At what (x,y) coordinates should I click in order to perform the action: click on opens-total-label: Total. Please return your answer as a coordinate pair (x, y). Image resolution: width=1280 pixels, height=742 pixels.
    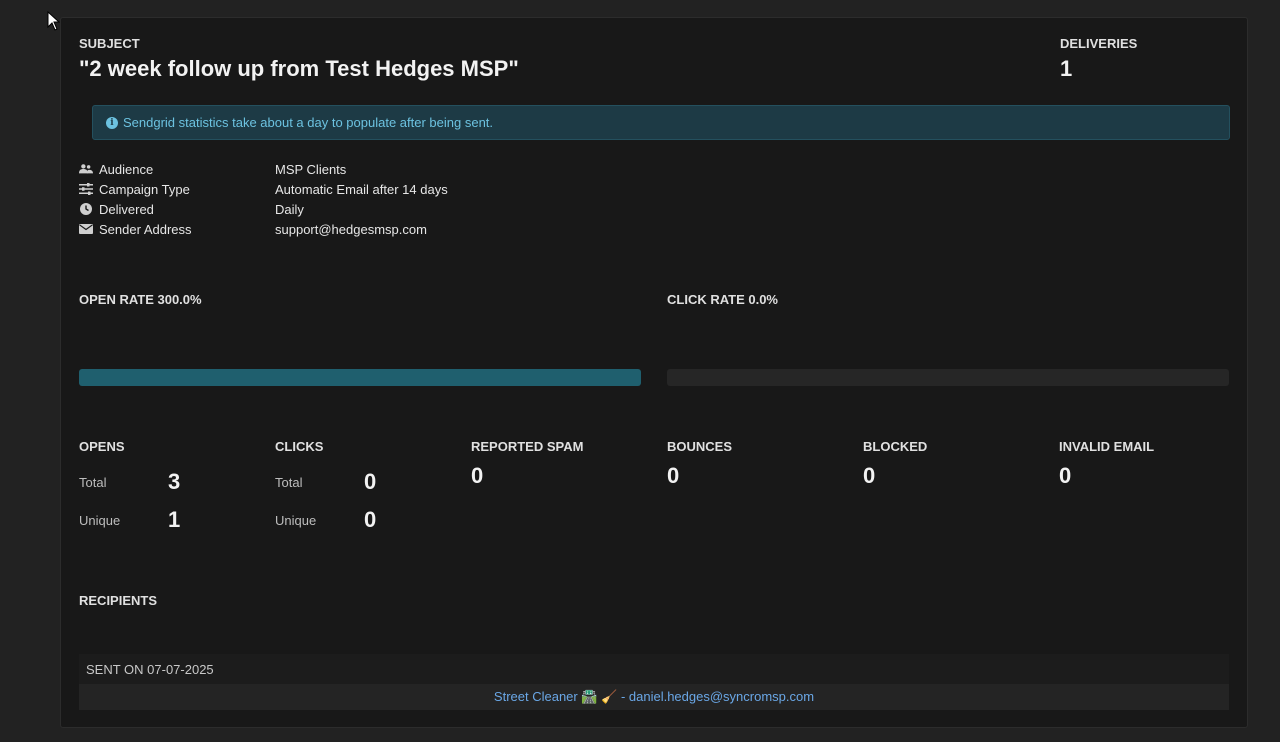
    Looking at the image, I should click on (93, 482).